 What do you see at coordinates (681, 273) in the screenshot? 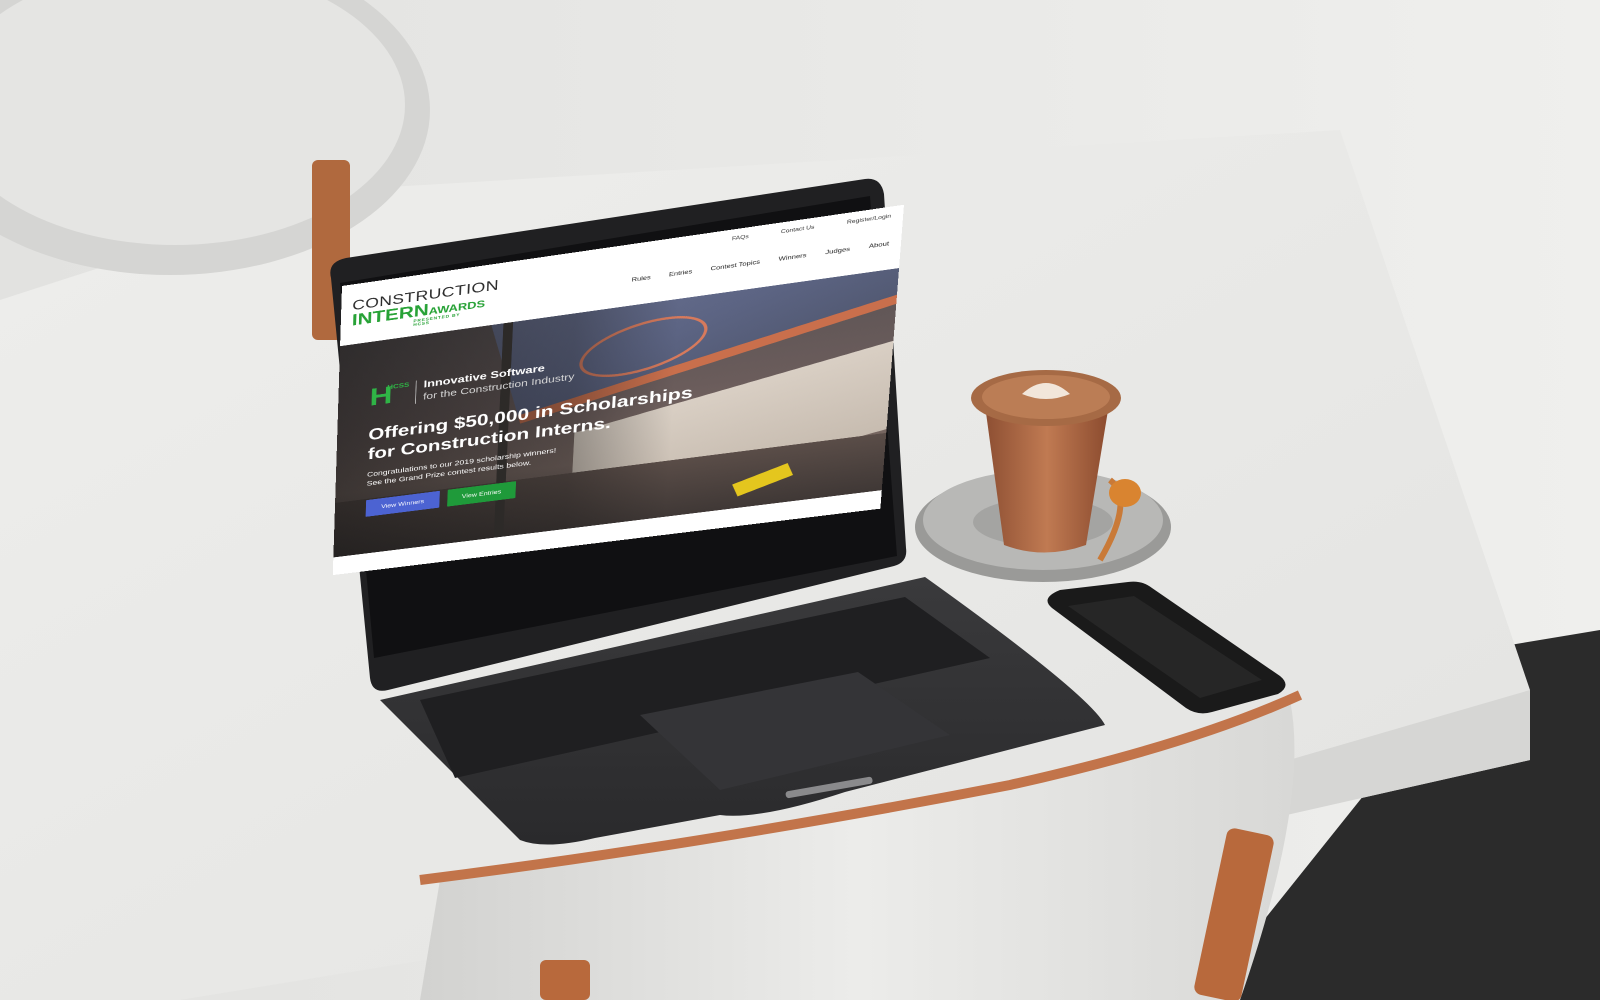
I see `nav-link-entries: Entries` at bounding box center [681, 273].